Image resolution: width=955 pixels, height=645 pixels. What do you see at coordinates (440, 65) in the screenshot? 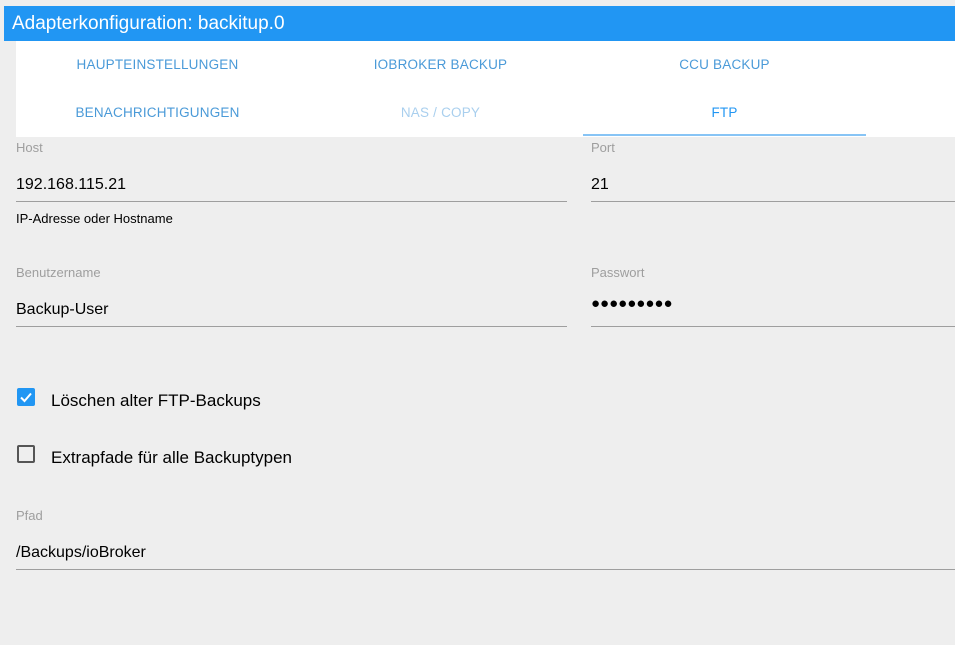
I see `tab-iobroker-backup: IOBROKER BACKUP` at bounding box center [440, 65].